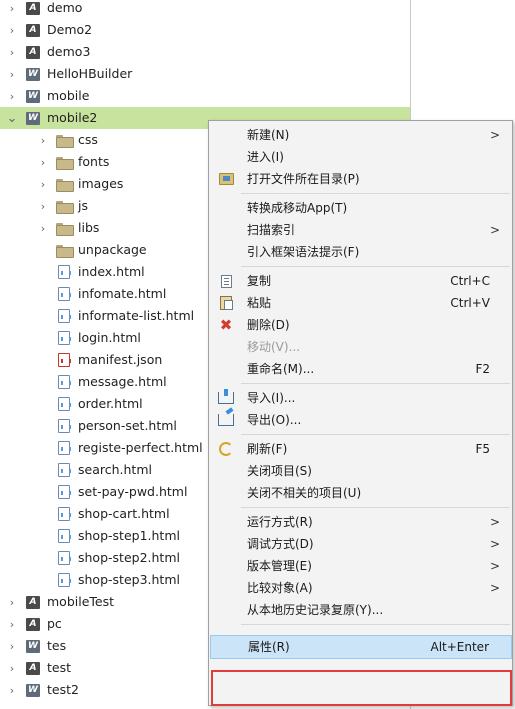 Image resolution: width=515 pixels, height=709 pixels. I want to click on menu-item-27: 属性(R) Alt+Enter, so click(361, 647).